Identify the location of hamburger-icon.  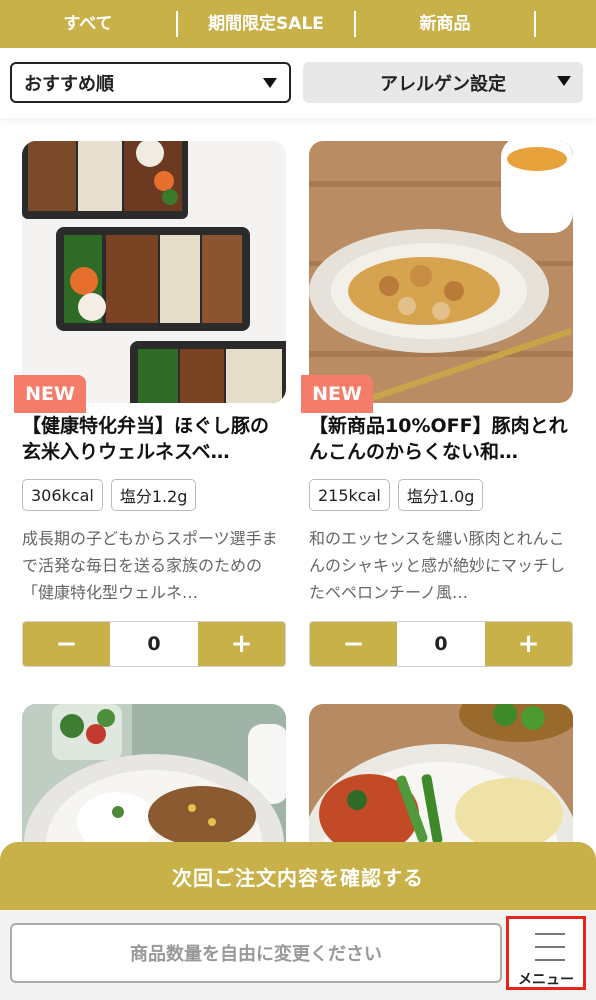
(550, 934).